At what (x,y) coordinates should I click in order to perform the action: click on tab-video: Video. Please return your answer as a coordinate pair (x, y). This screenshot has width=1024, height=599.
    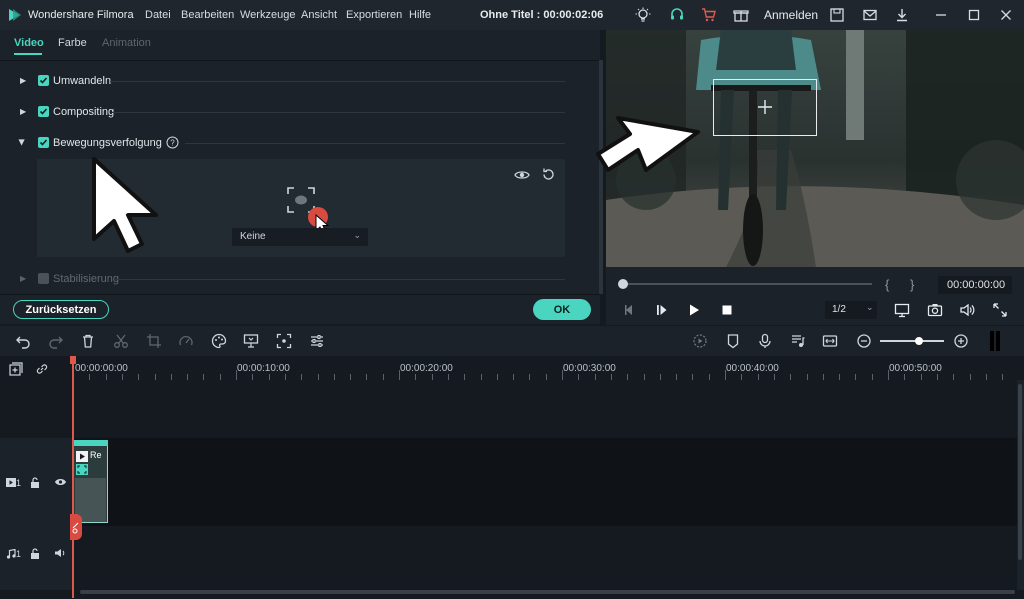
    Looking at the image, I should click on (29, 43).